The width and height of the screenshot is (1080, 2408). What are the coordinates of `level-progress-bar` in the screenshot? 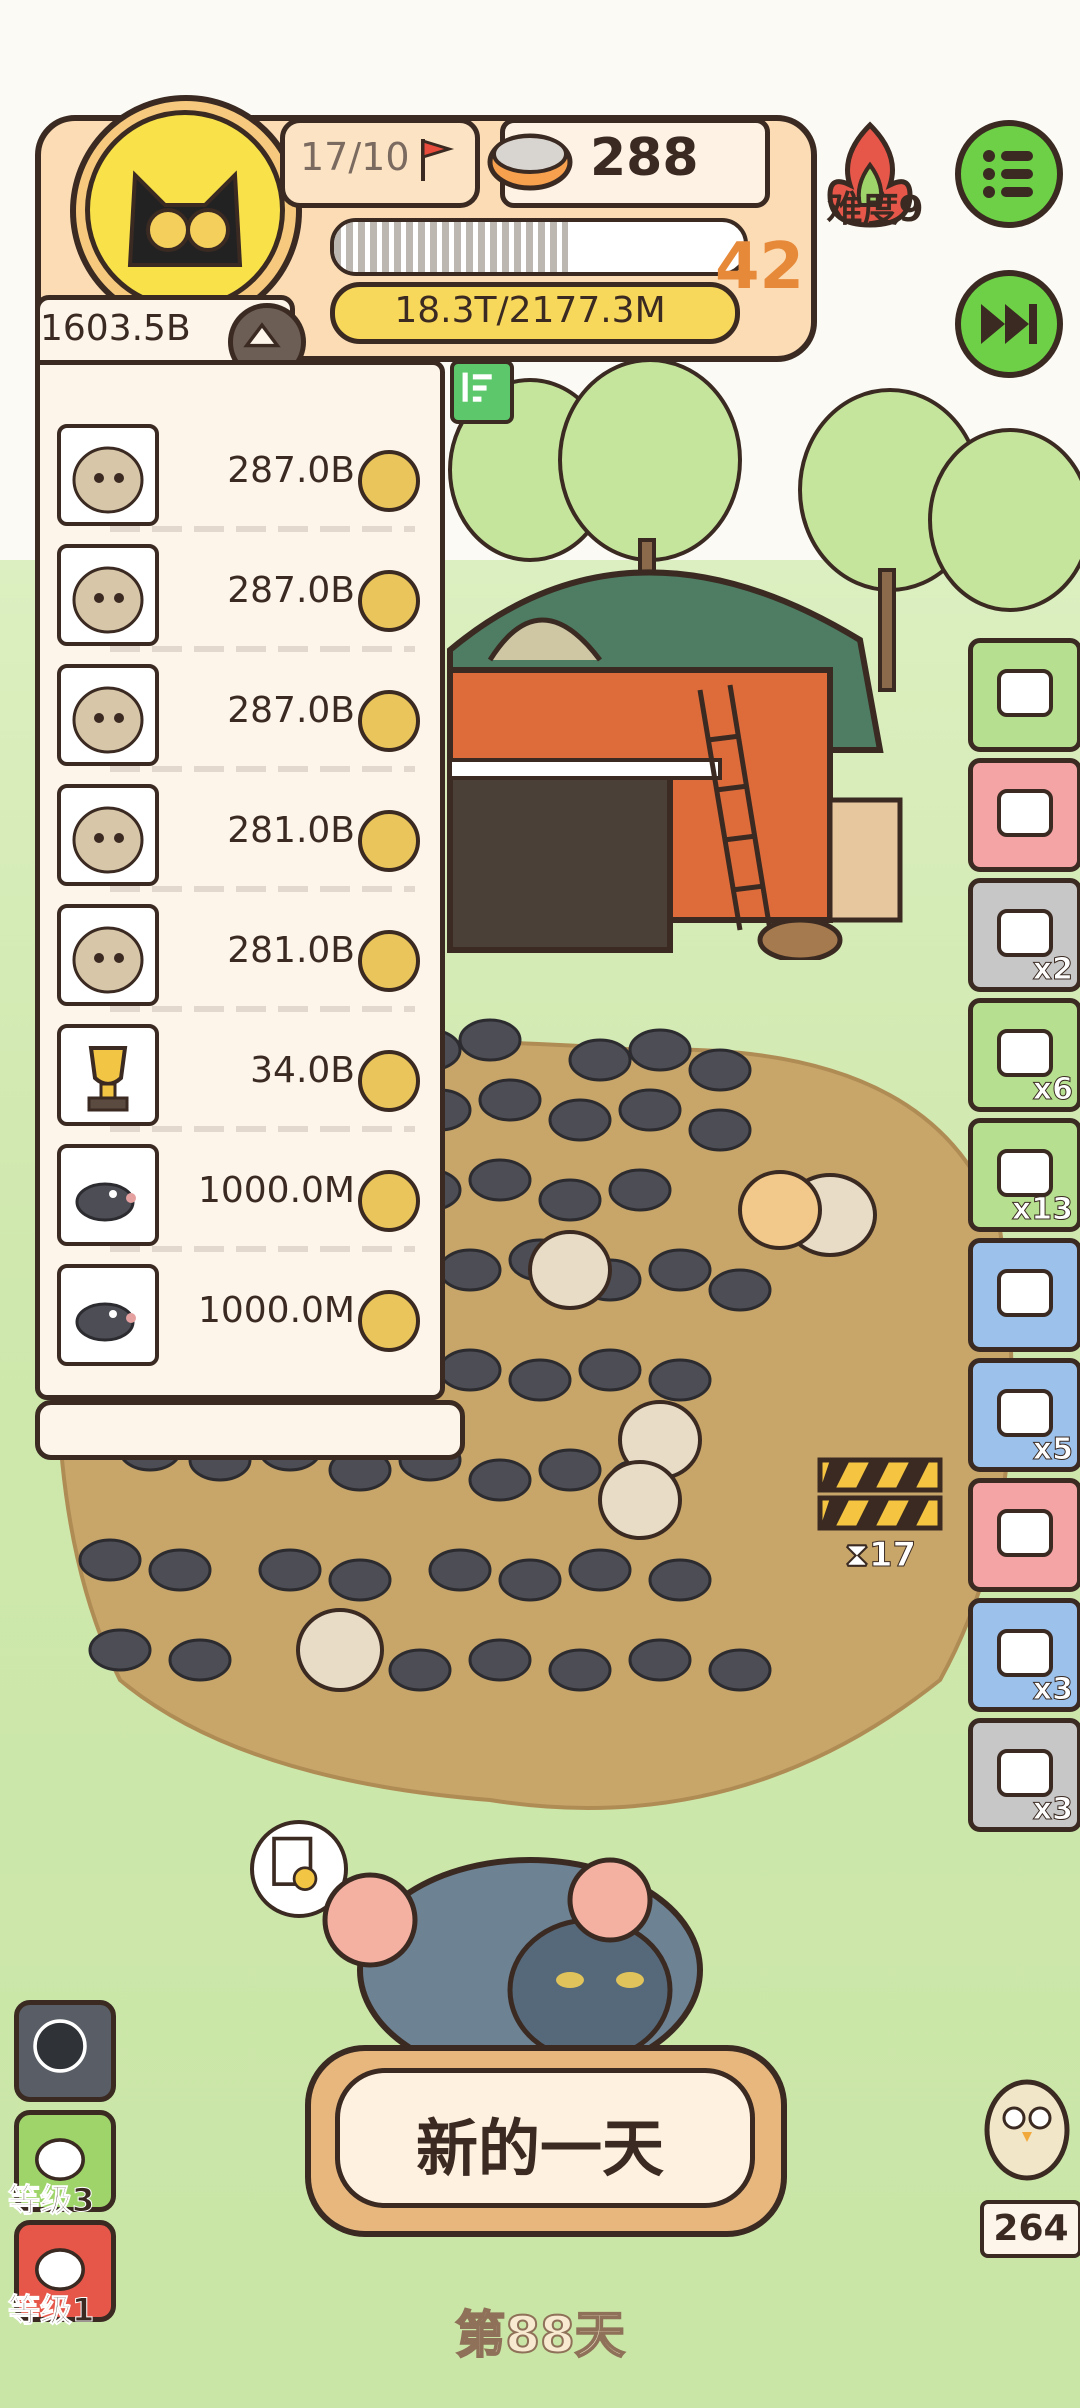 It's located at (539, 247).